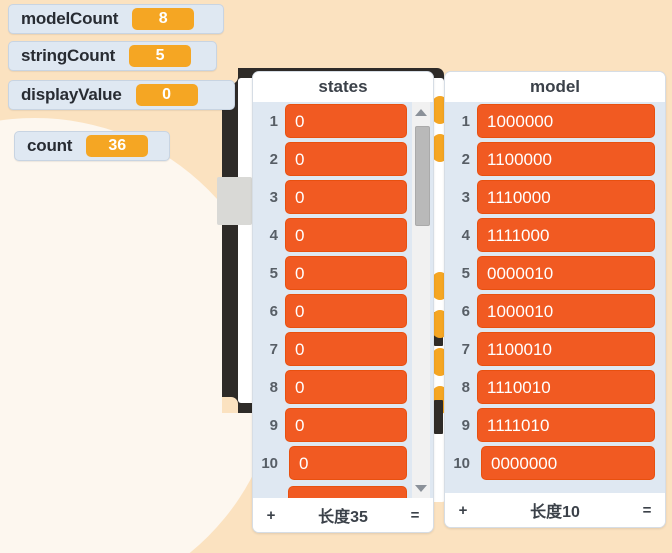 The width and height of the screenshot is (672, 553). Describe the element at coordinates (343, 87) in the screenshot. I see `list-title-states: states` at that location.